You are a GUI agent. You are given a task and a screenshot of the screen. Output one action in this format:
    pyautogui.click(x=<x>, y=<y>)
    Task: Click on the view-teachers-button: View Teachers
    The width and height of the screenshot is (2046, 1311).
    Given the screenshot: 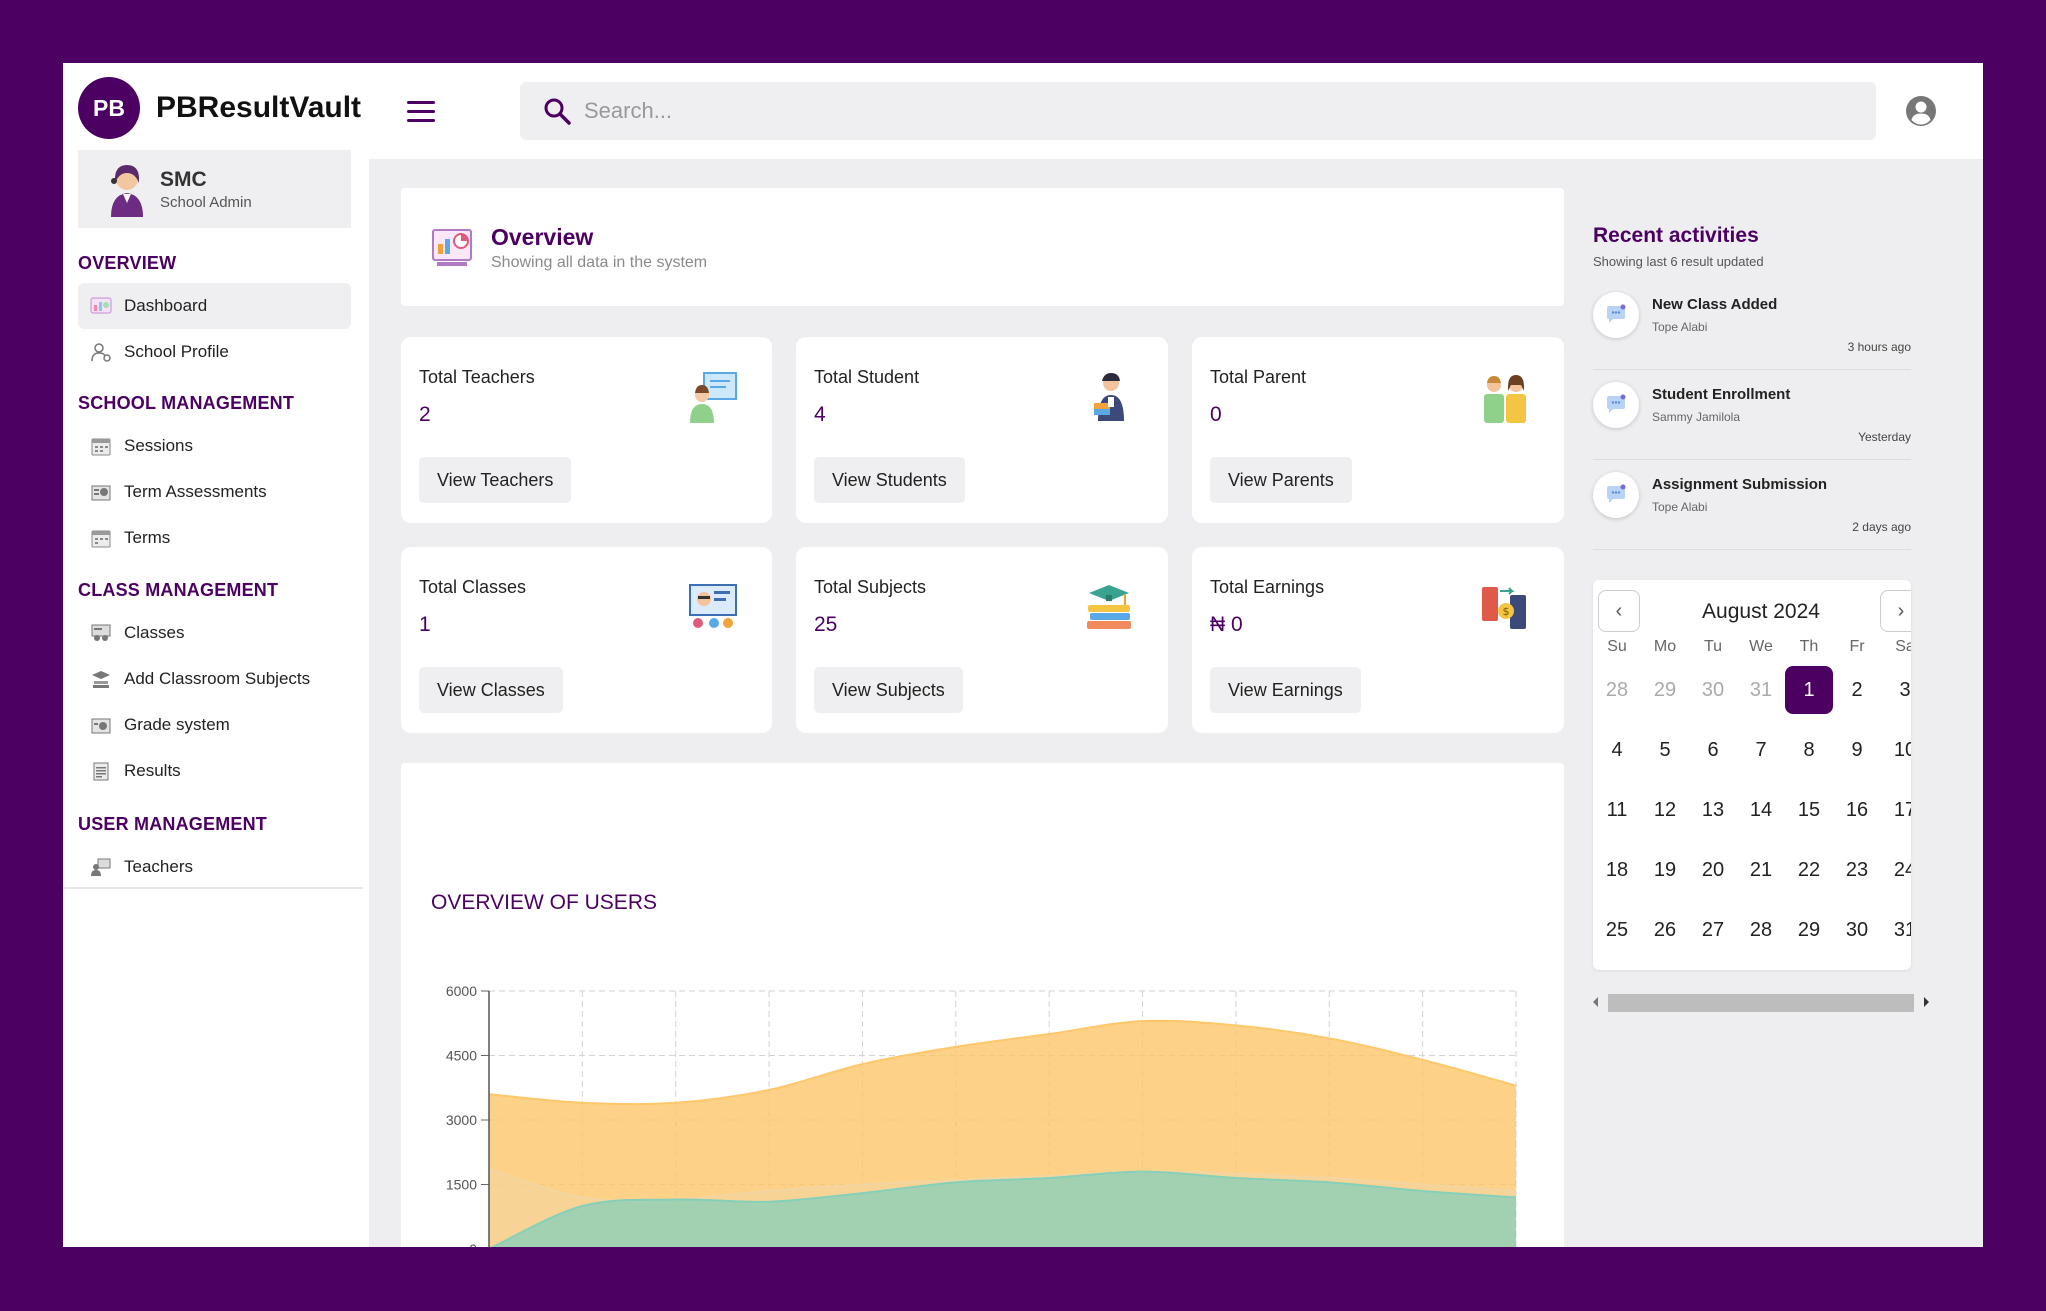 What is the action you would take?
    pyautogui.click(x=495, y=480)
    